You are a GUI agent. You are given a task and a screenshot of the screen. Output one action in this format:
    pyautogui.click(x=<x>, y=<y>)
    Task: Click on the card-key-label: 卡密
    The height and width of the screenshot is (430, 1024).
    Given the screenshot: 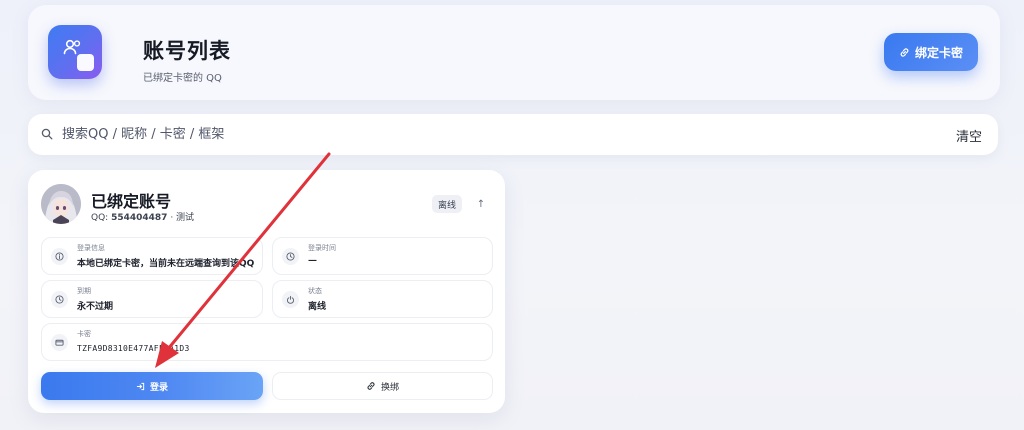 What is the action you would take?
    pyautogui.click(x=84, y=334)
    